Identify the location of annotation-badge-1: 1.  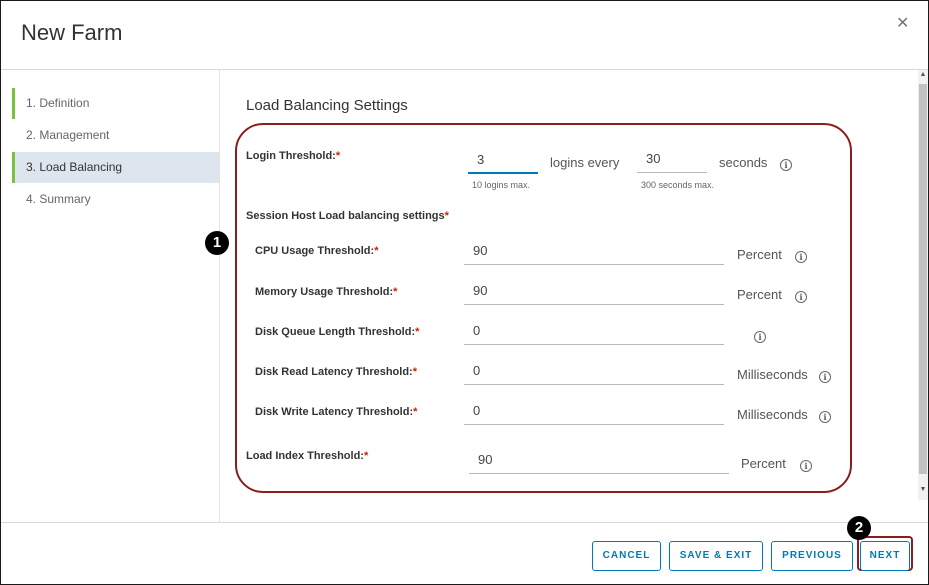
(217, 243).